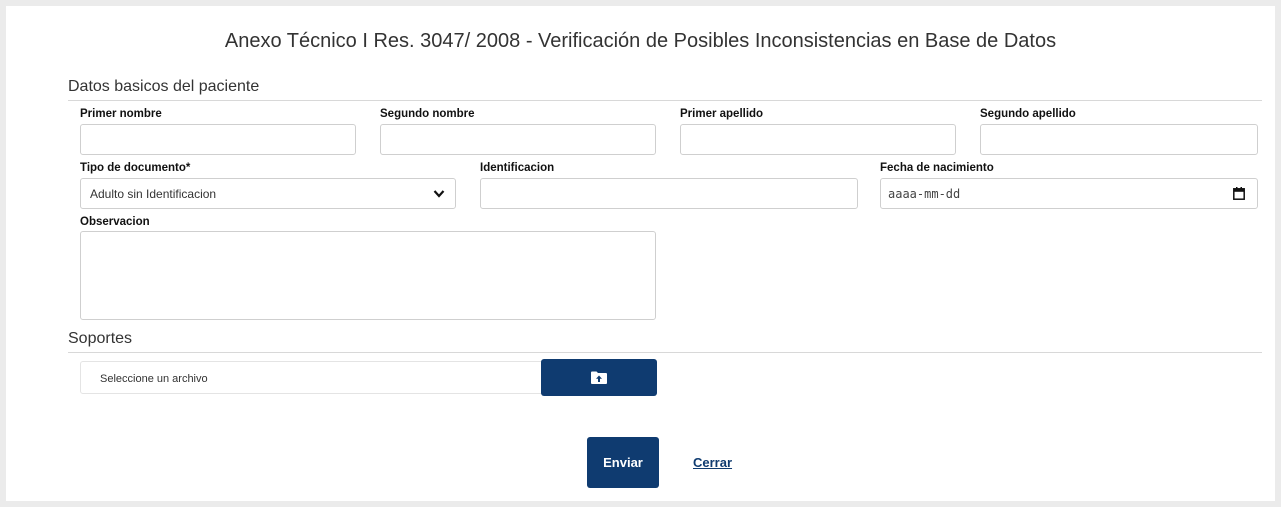 Image resolution: width=1281 pixels, height=507 pixels. Describe the element at coordinates (315, 377) in the screenshot. I see `file-input: Seleccione un archivo` at that location.